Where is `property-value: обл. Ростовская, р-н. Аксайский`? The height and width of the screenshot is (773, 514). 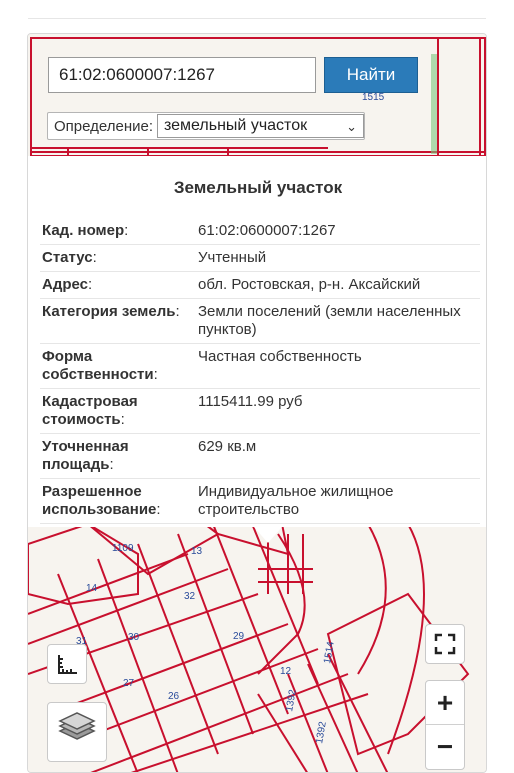 property-value: обл. Ростовская, р-н. Аксайский is located at coordinates (339, 285).